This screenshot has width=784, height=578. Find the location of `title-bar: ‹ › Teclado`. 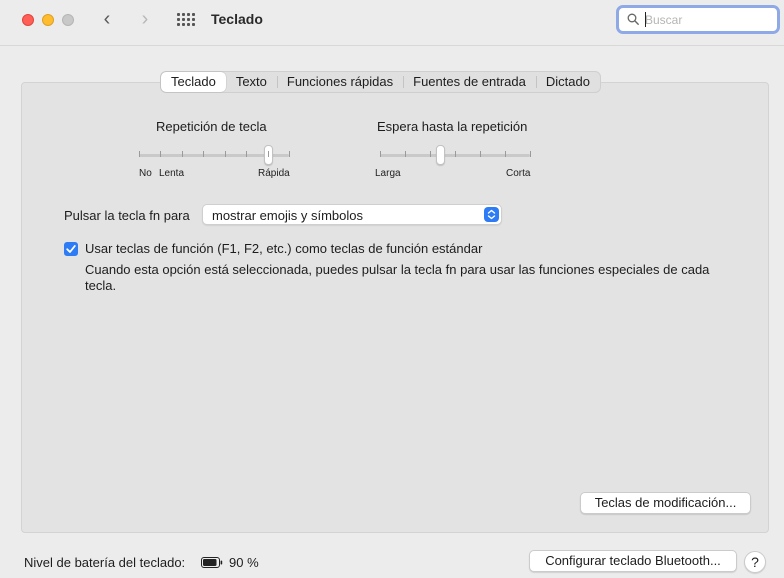

title-bar: ‹ › Teclado is located at coordinates (392, 23).